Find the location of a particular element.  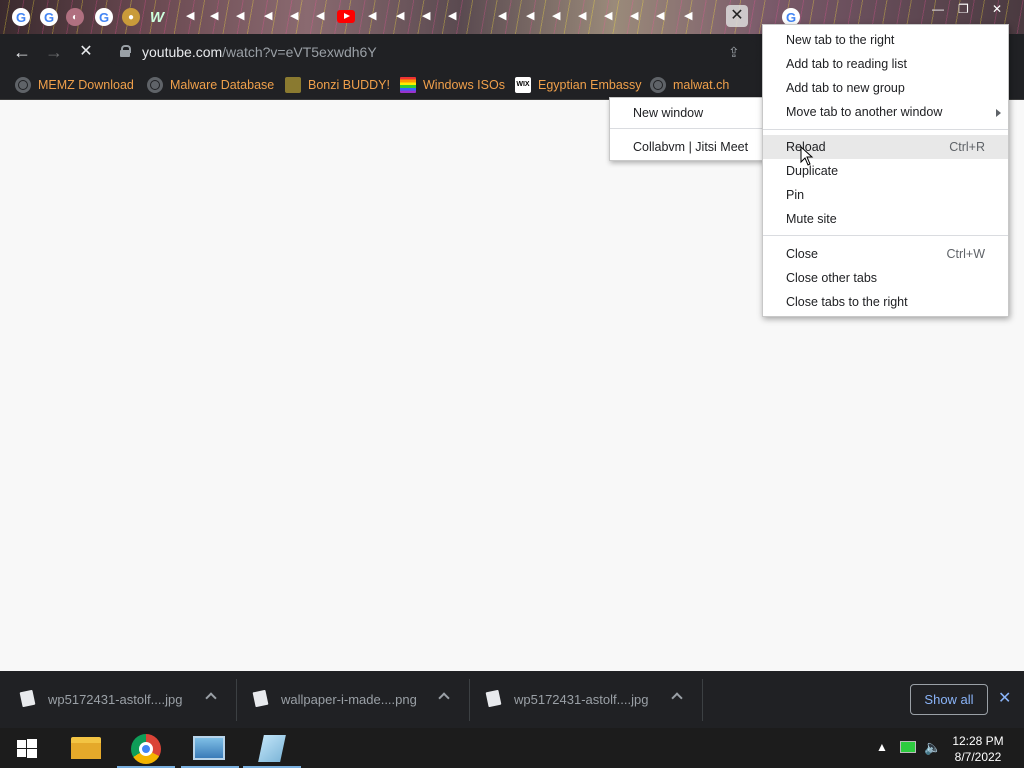

menu-item-label: New tab to the right is located at coordinates (840, 40).